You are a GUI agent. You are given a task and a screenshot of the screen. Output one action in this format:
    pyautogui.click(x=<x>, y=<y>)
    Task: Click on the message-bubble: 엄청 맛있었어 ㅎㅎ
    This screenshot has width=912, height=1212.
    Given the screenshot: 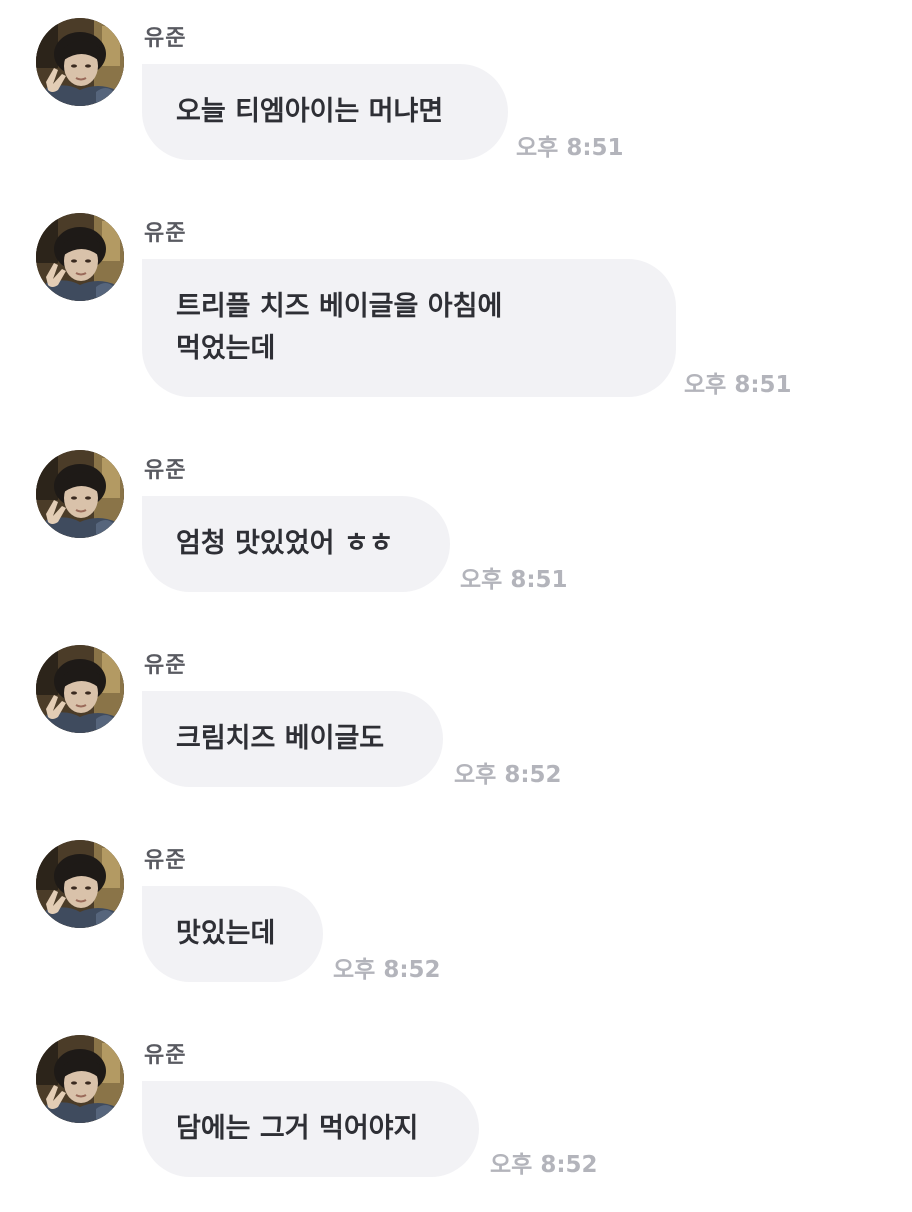 What is the action you would take?
    pyautogui.click(x=296, y=544)
    